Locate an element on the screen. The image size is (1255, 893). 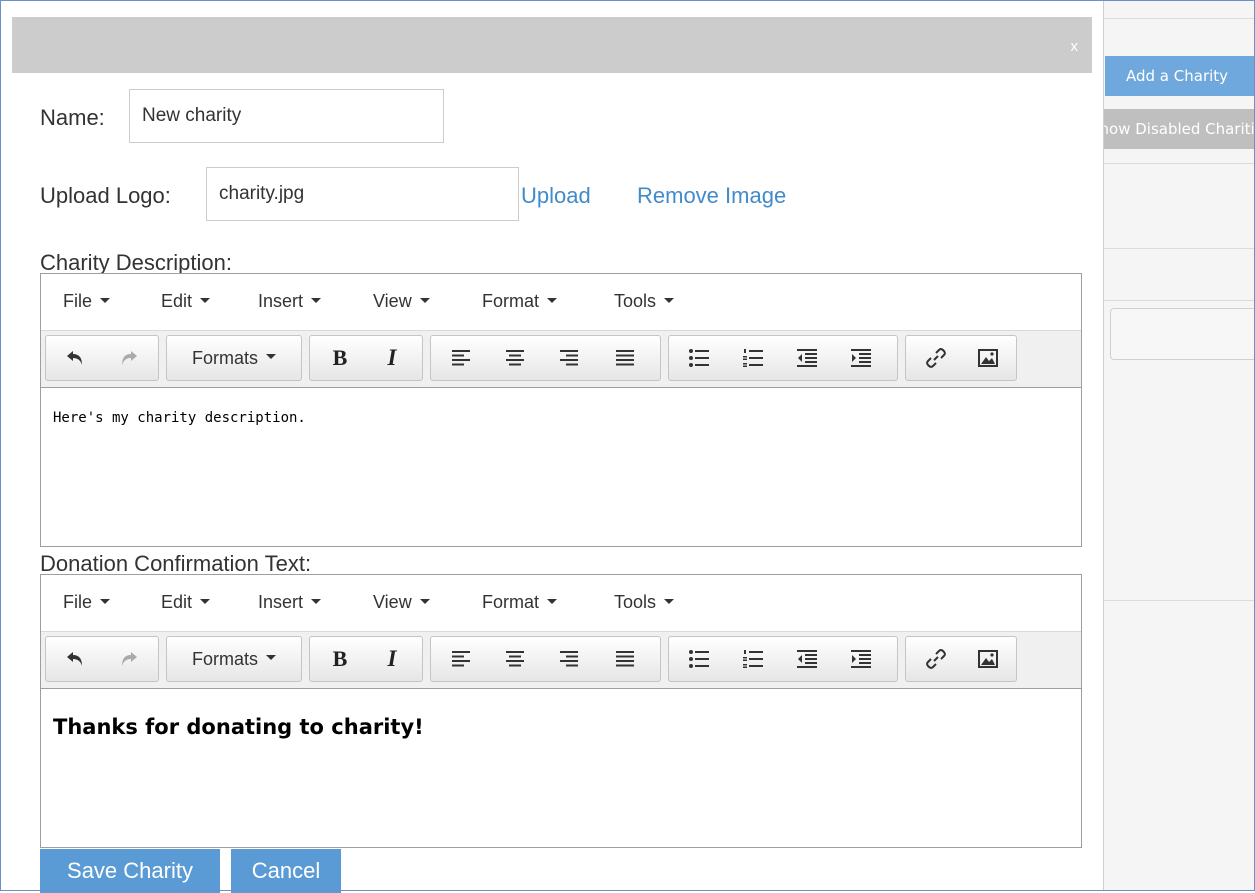
editor-content: Here's my charity description. is located at coordinates (561, 468).